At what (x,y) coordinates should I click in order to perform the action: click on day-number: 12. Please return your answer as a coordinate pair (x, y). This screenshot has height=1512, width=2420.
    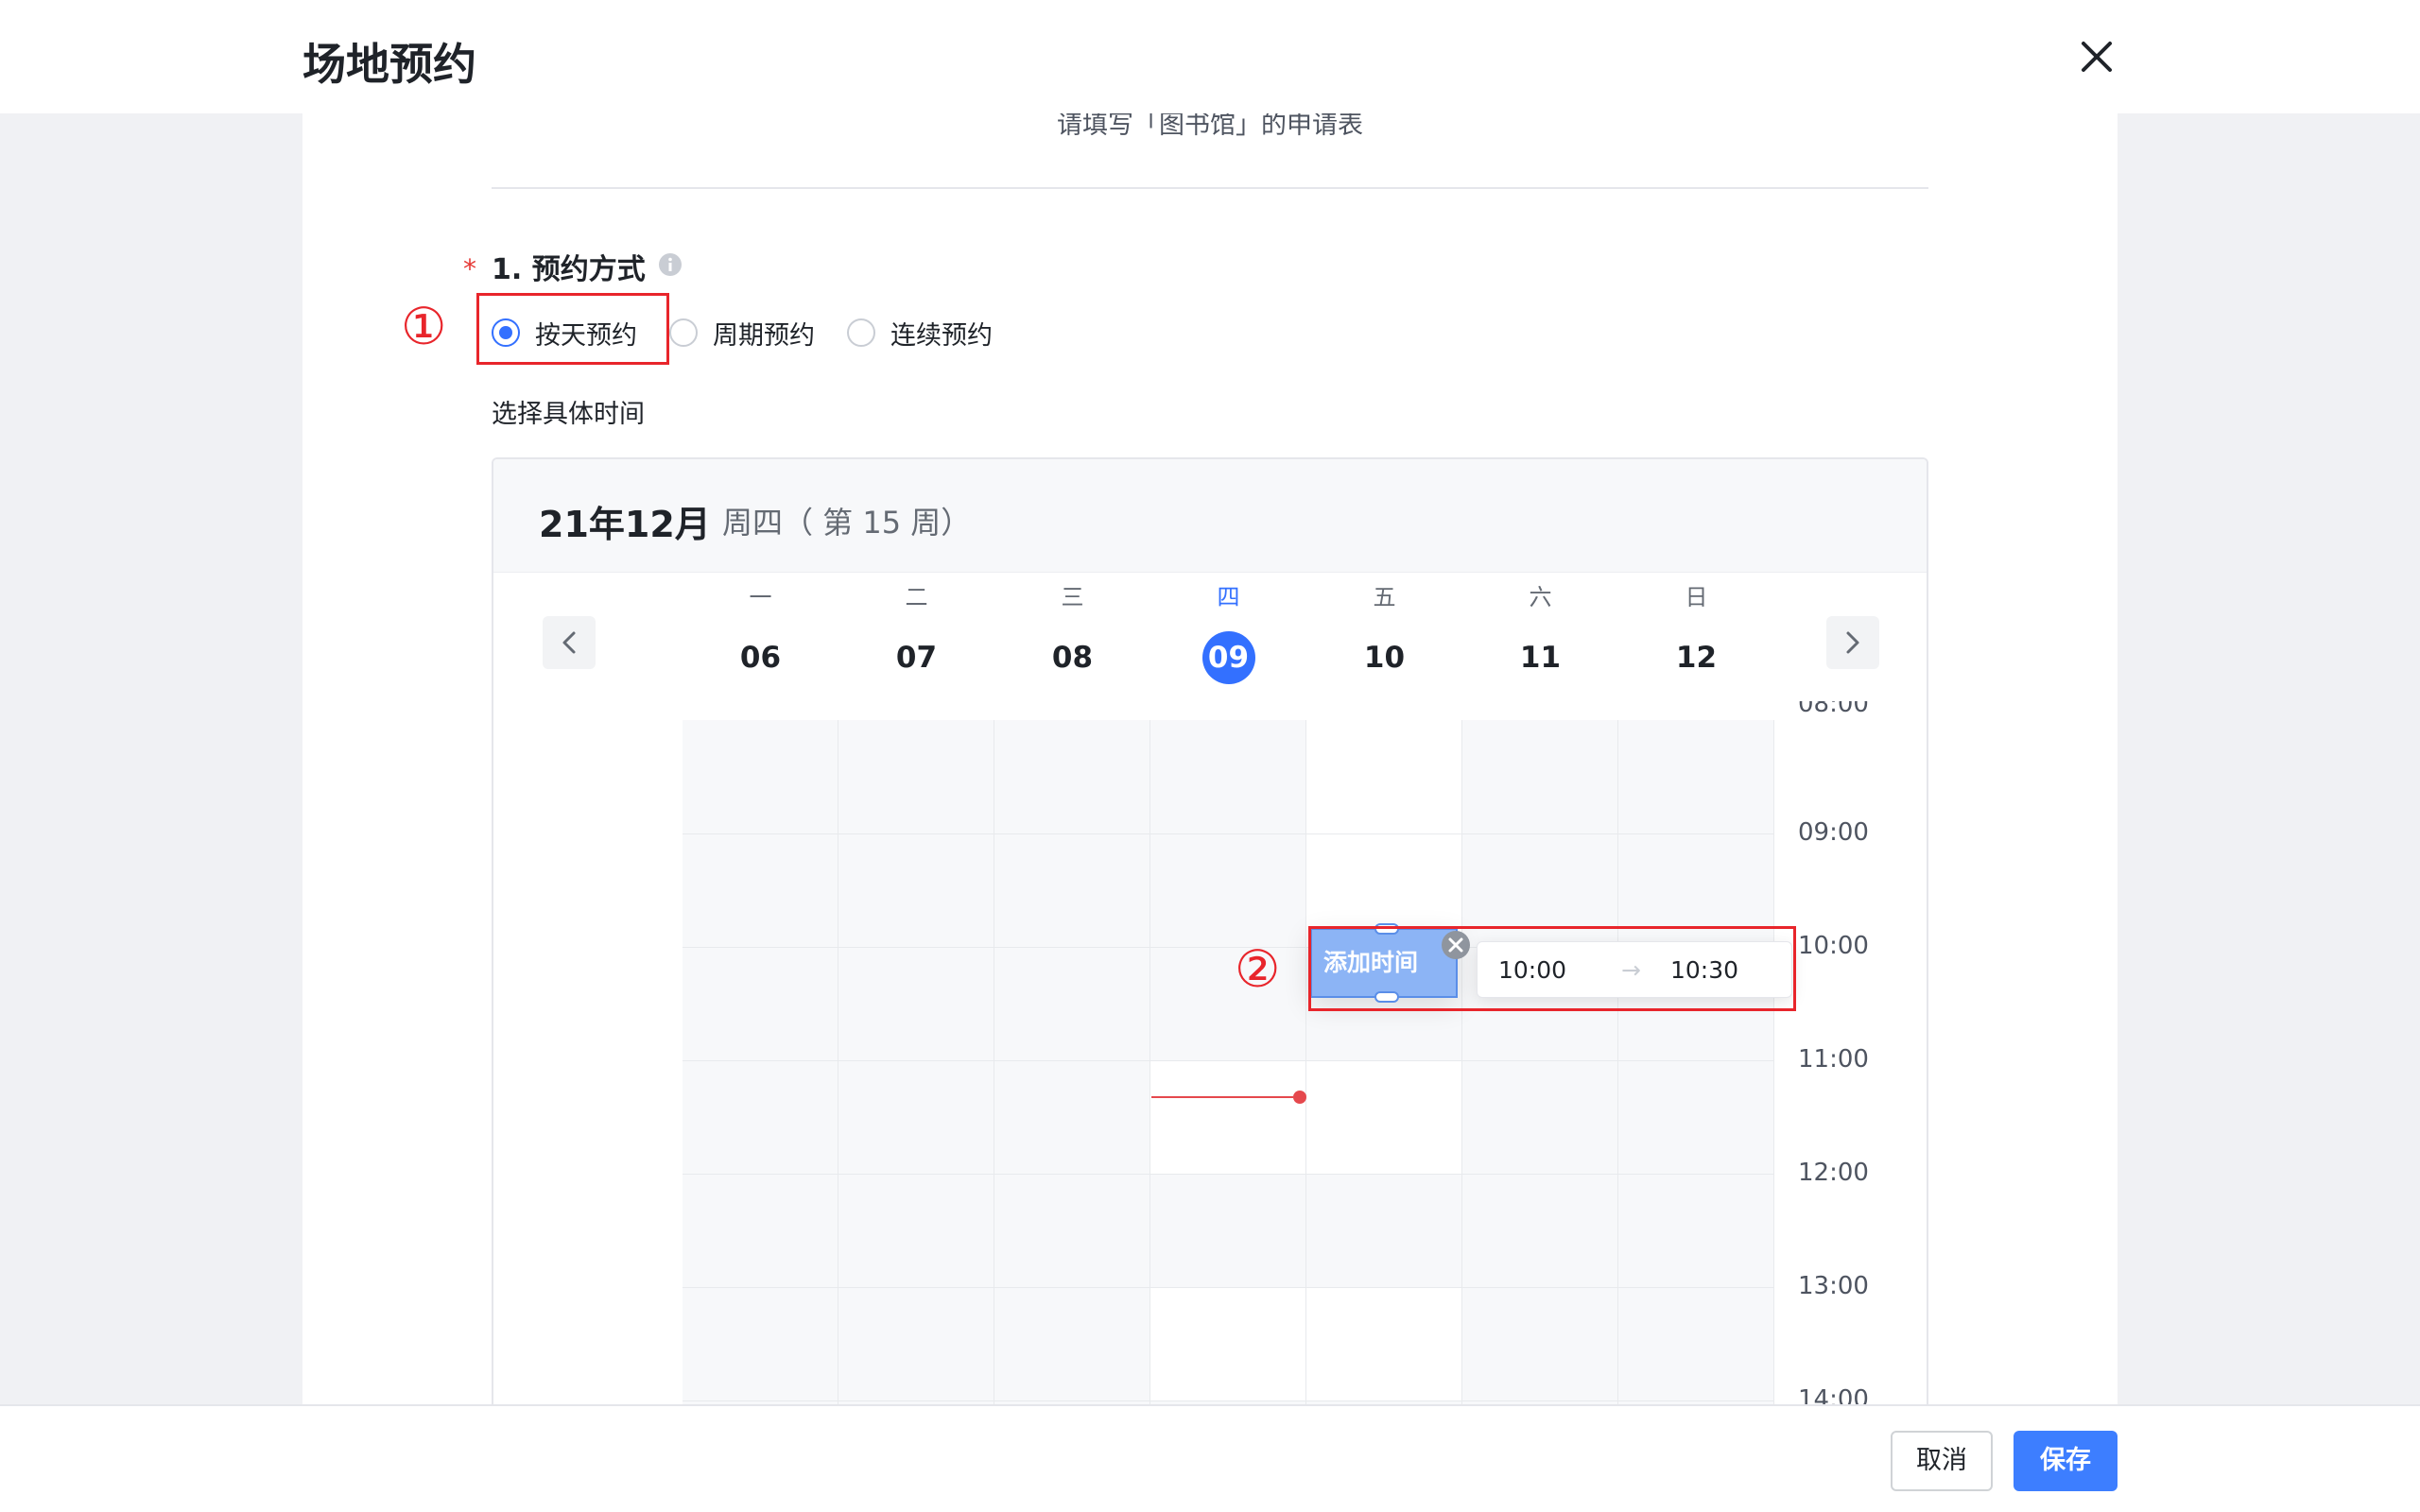
    Looking at the image, I should click on (1696, 658).